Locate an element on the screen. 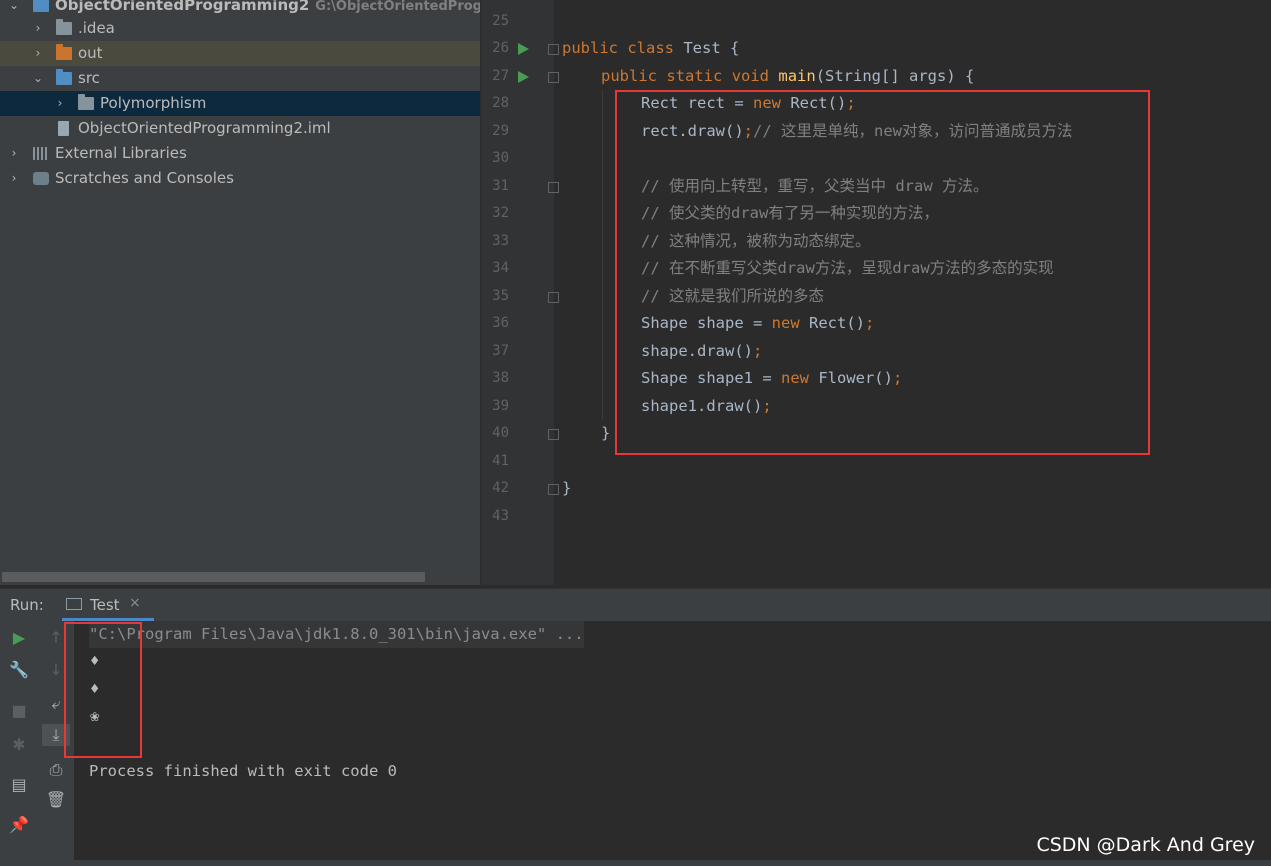 The height and width of the screenshot is (866, 1271). tree-item-polymorphism: › Polymorphism is located at coordinates (240, 103).